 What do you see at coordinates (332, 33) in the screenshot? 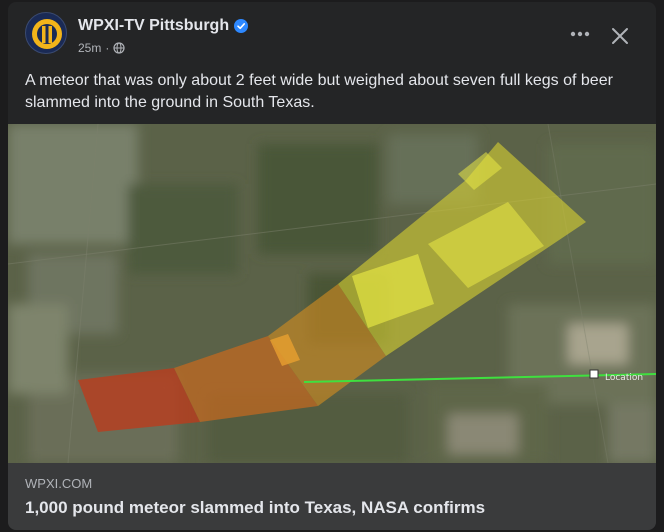
I see `post-header: WPXI-TV Pittsburgh 25m ·` at bounding box center [332, 33].